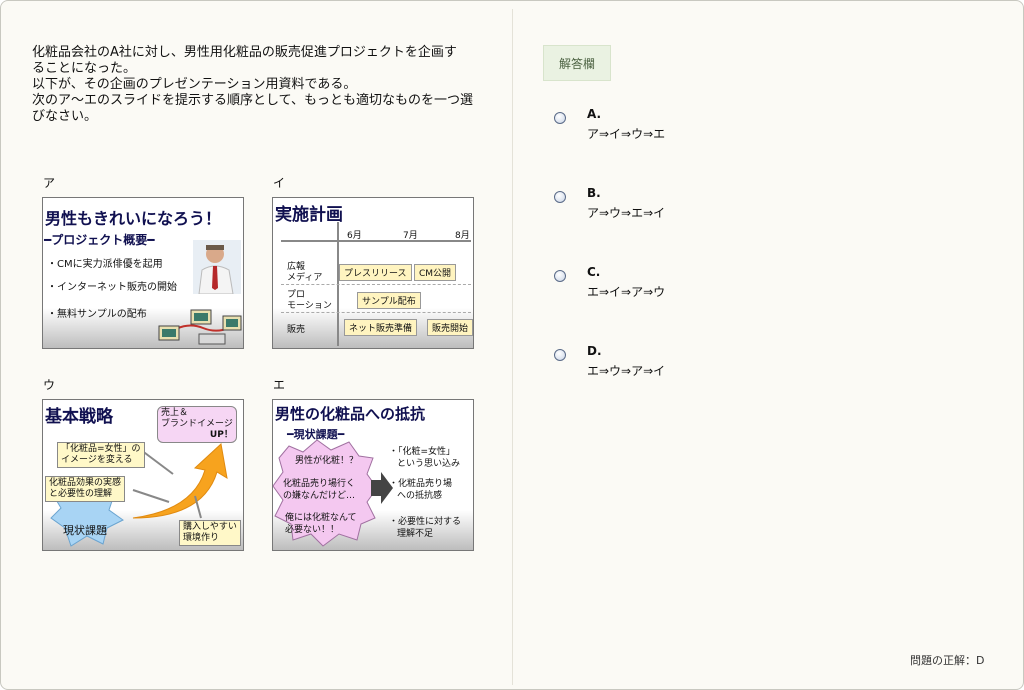 Image resolution: width=1024 pixels, height=690 pixels. What do you see at coordinates (279, 183) in the screenshot?
I see `slide-i-label: イ` at bounding box center [279, 183].